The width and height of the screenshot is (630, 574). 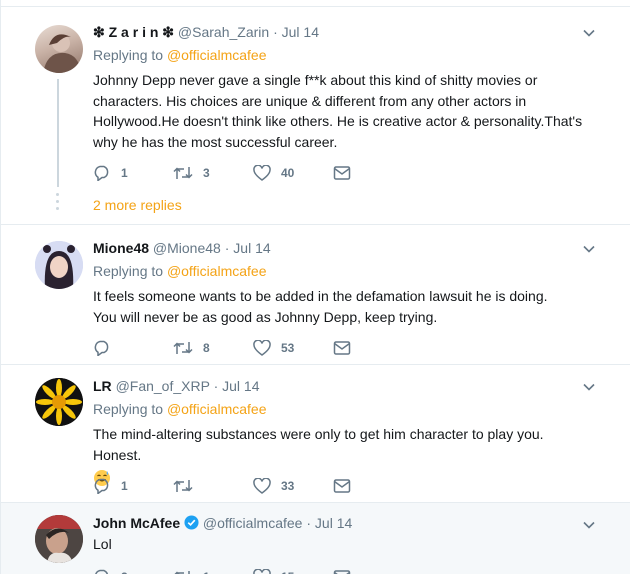 I want to click on like-button: 33, so click(x=293, y=486).